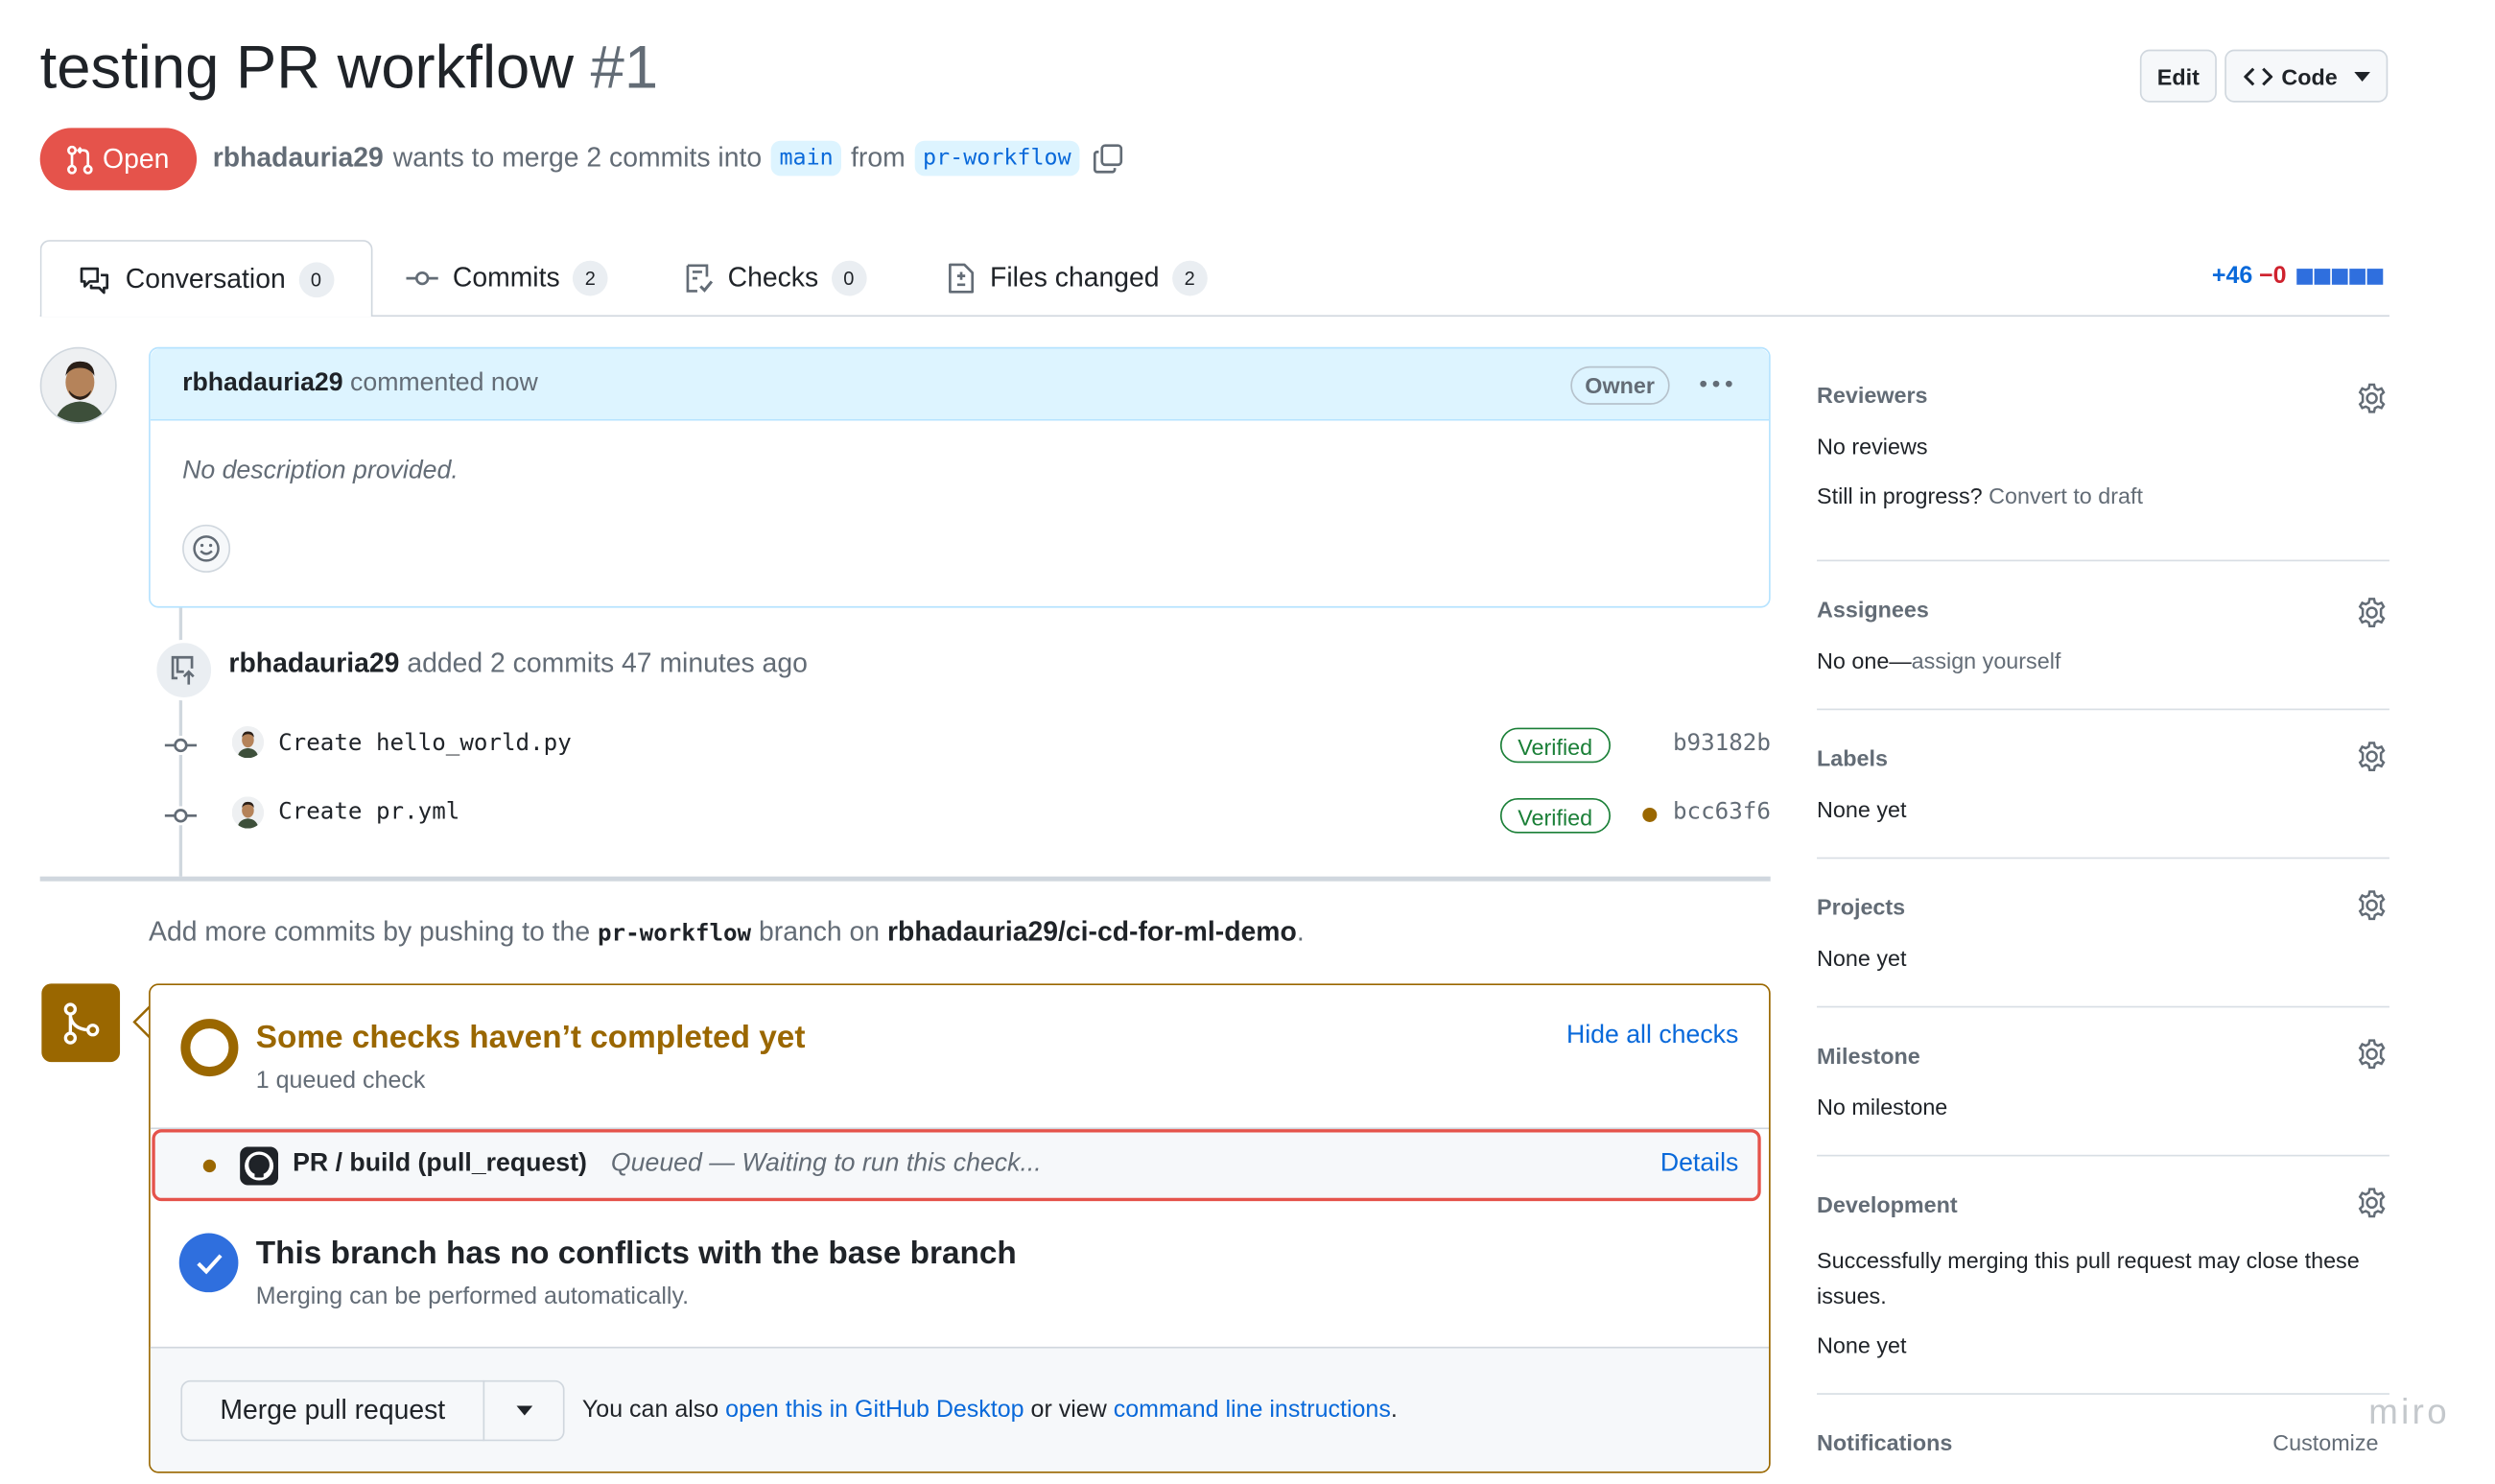 The height and width of the screenshot is (1484, 2495). Describe the element at coordinates (1862, 809) in the screenshot. I see `sidebar-labels-value: None yet` at that location.